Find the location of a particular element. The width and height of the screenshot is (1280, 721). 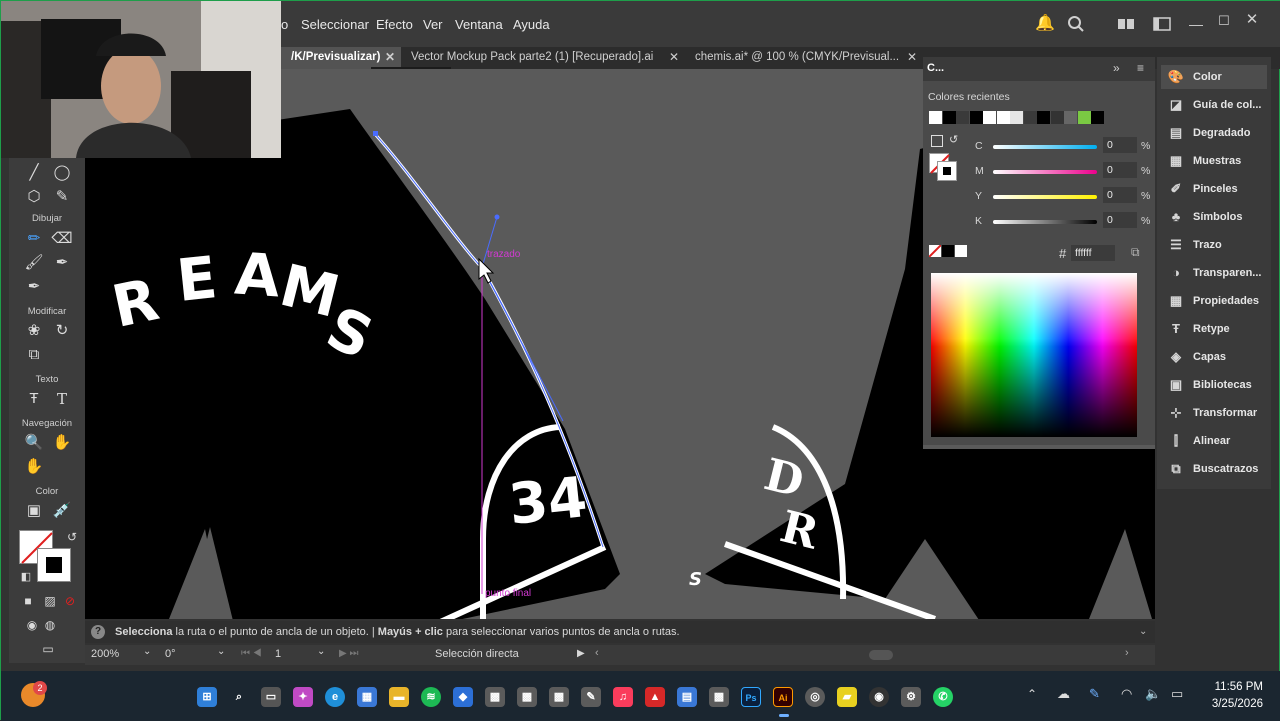

color-picker-icon: ⧉ is located at coordinates (1135, 252).